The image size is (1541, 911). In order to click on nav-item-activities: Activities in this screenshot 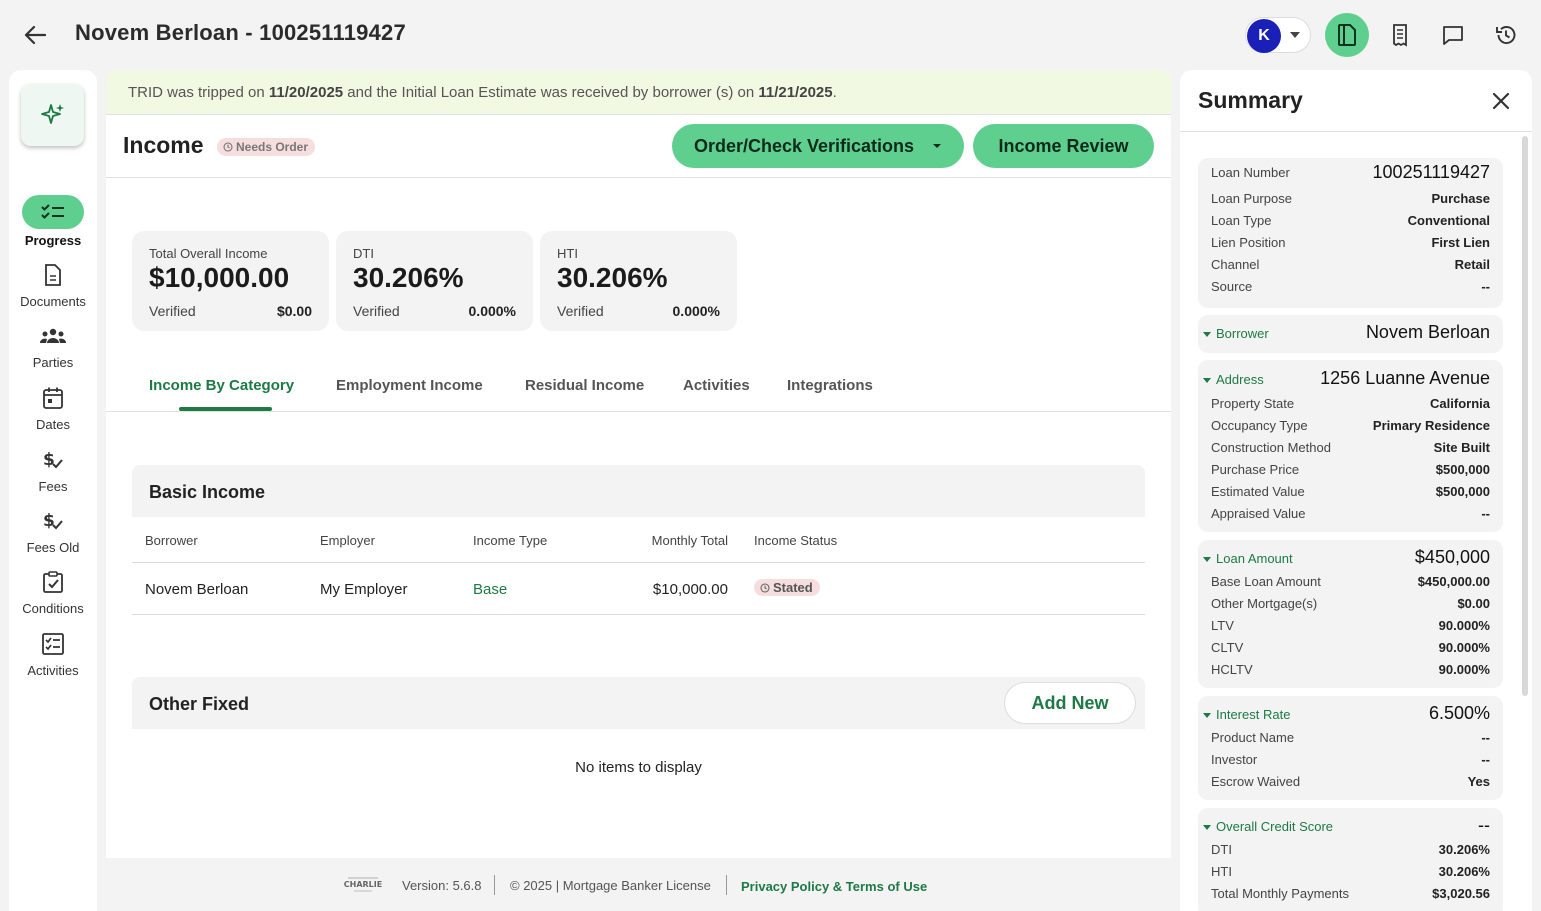, I will do `click(53, 653)`.